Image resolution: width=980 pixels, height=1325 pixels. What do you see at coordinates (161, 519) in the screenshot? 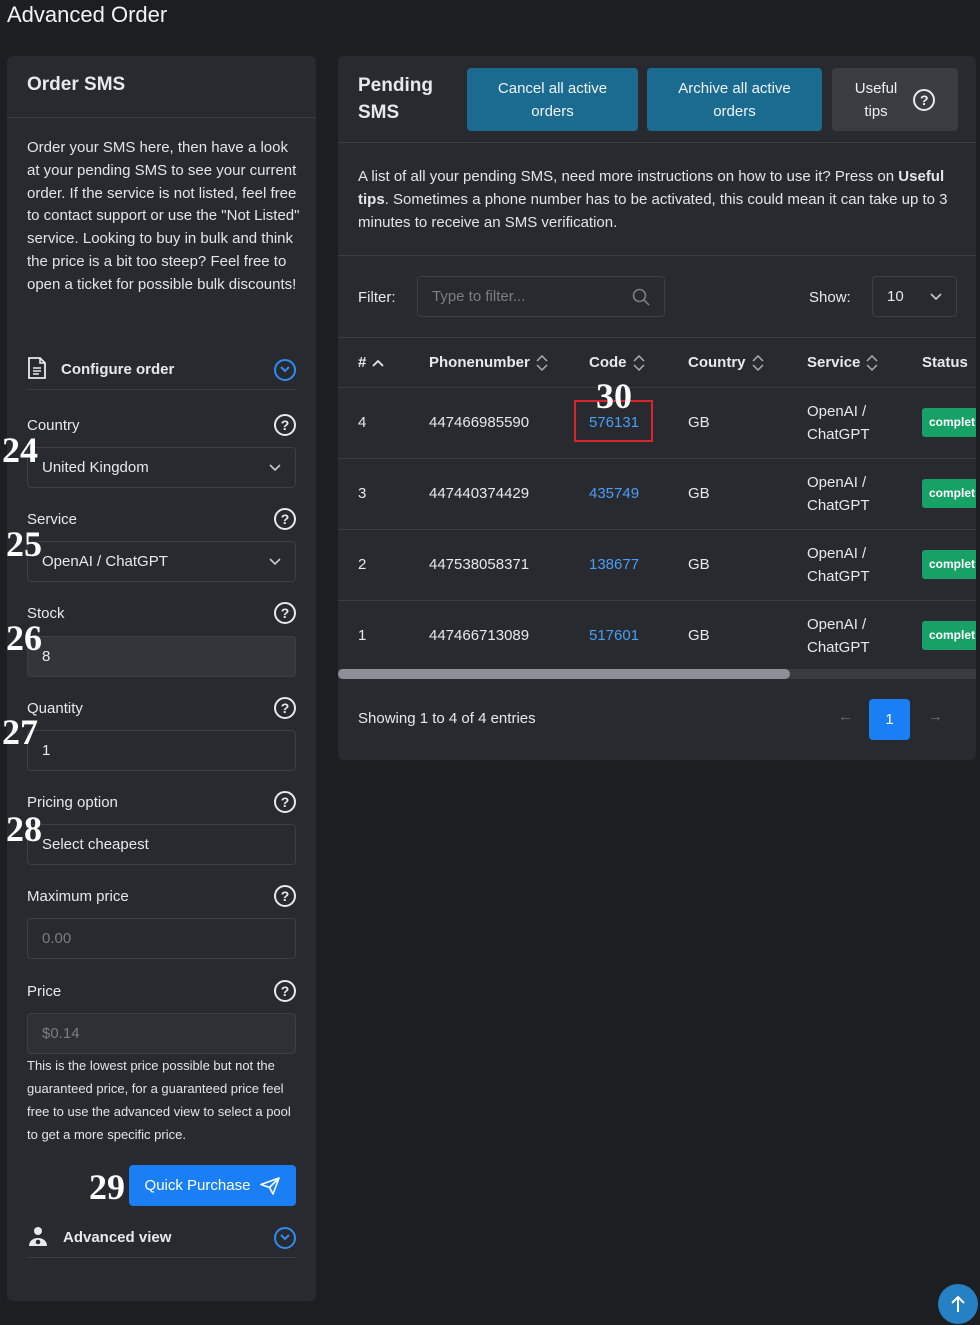
I see `service-label-row: Service ?` at bounding box center [161, 519].